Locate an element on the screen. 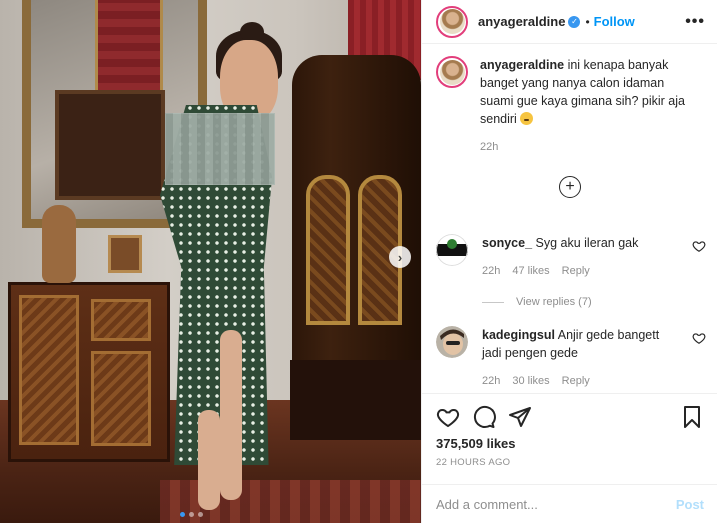 The image size is (717, 523). comment-author: kadegingsul is located at coordinates (518, 335).